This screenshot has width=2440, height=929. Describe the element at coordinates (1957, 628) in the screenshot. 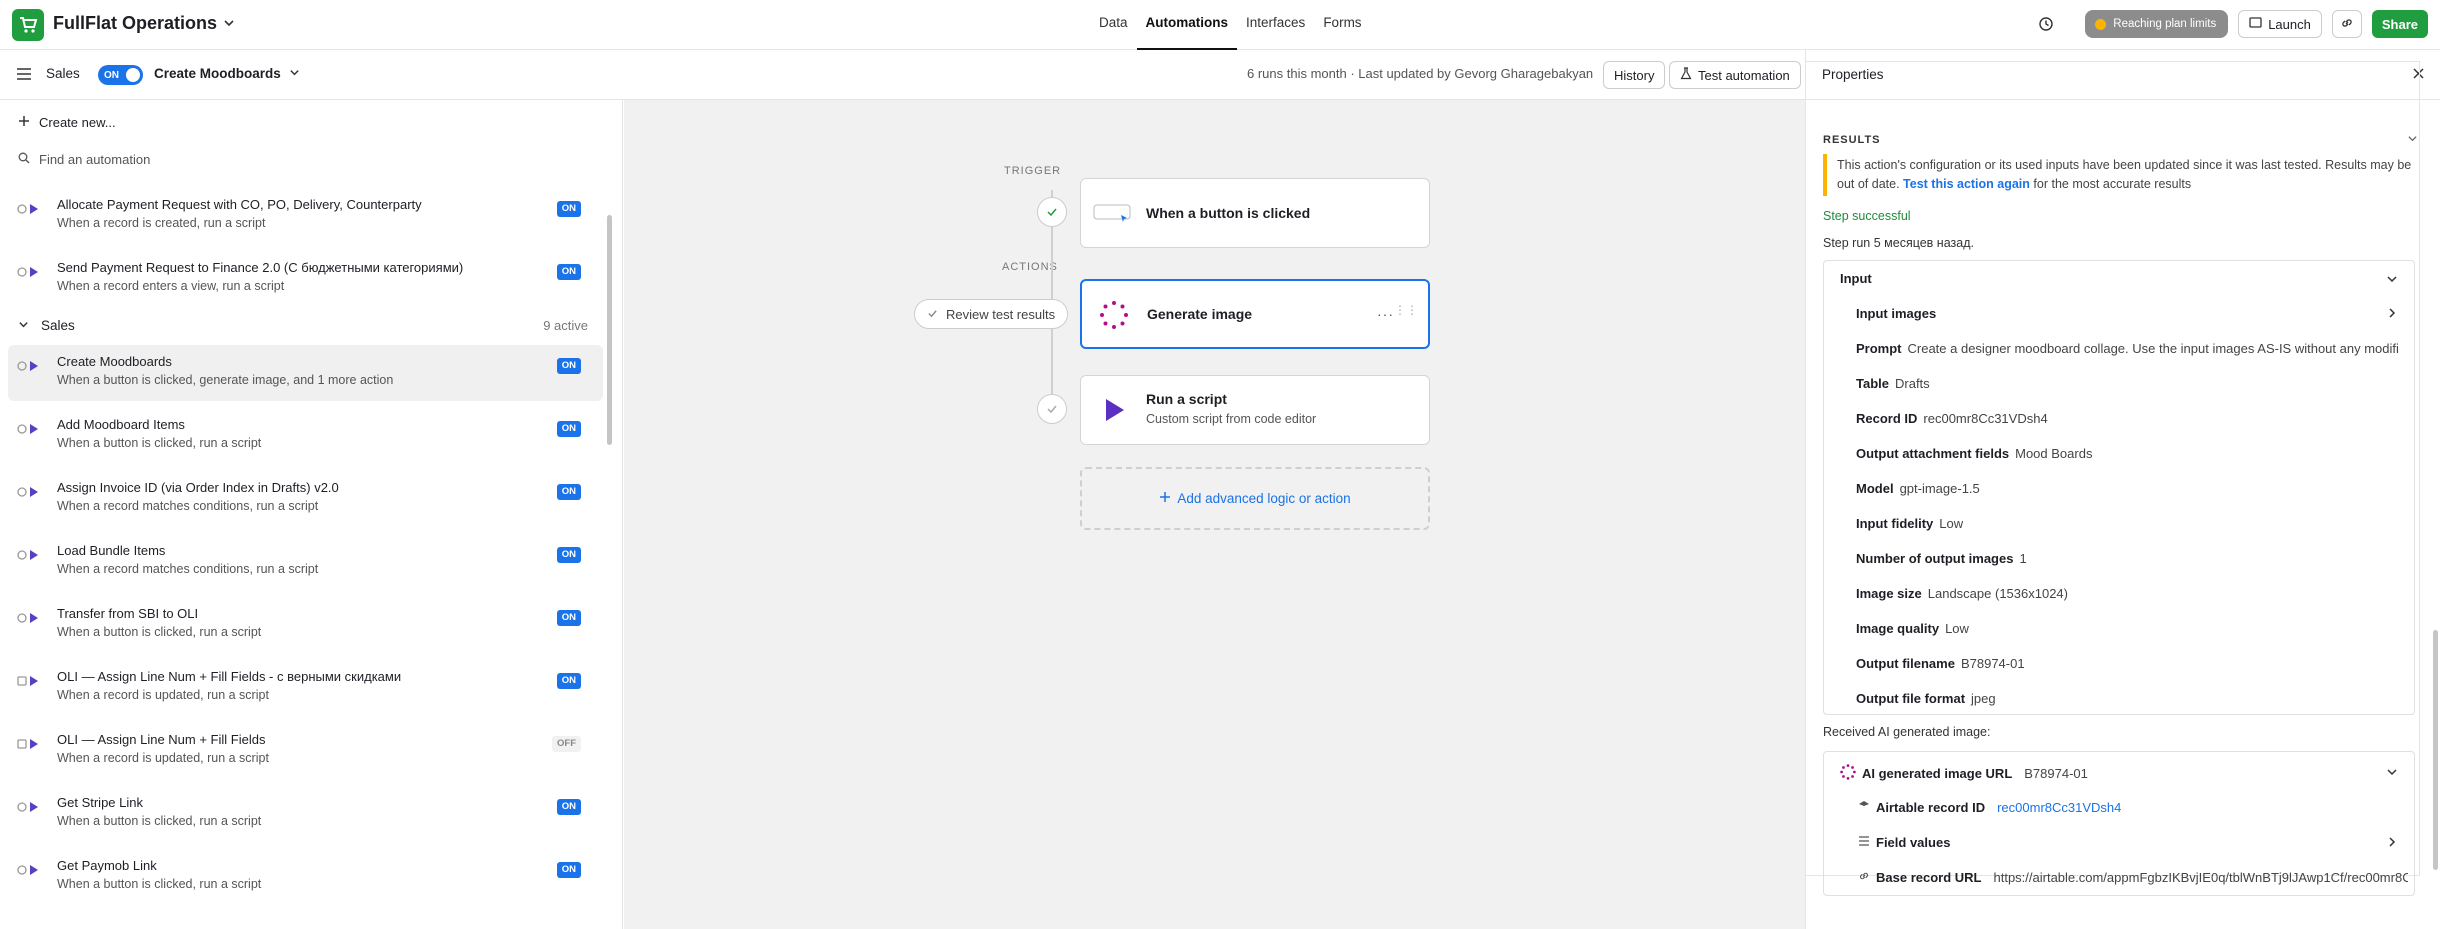

I see `prop-value: Low` at that location.